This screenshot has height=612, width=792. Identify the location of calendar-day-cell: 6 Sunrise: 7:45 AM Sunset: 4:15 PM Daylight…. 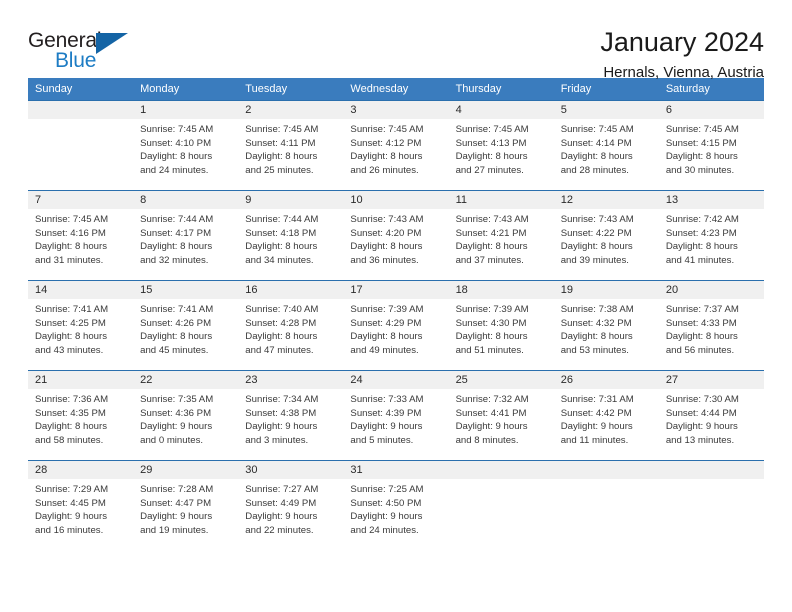
(711, 145).